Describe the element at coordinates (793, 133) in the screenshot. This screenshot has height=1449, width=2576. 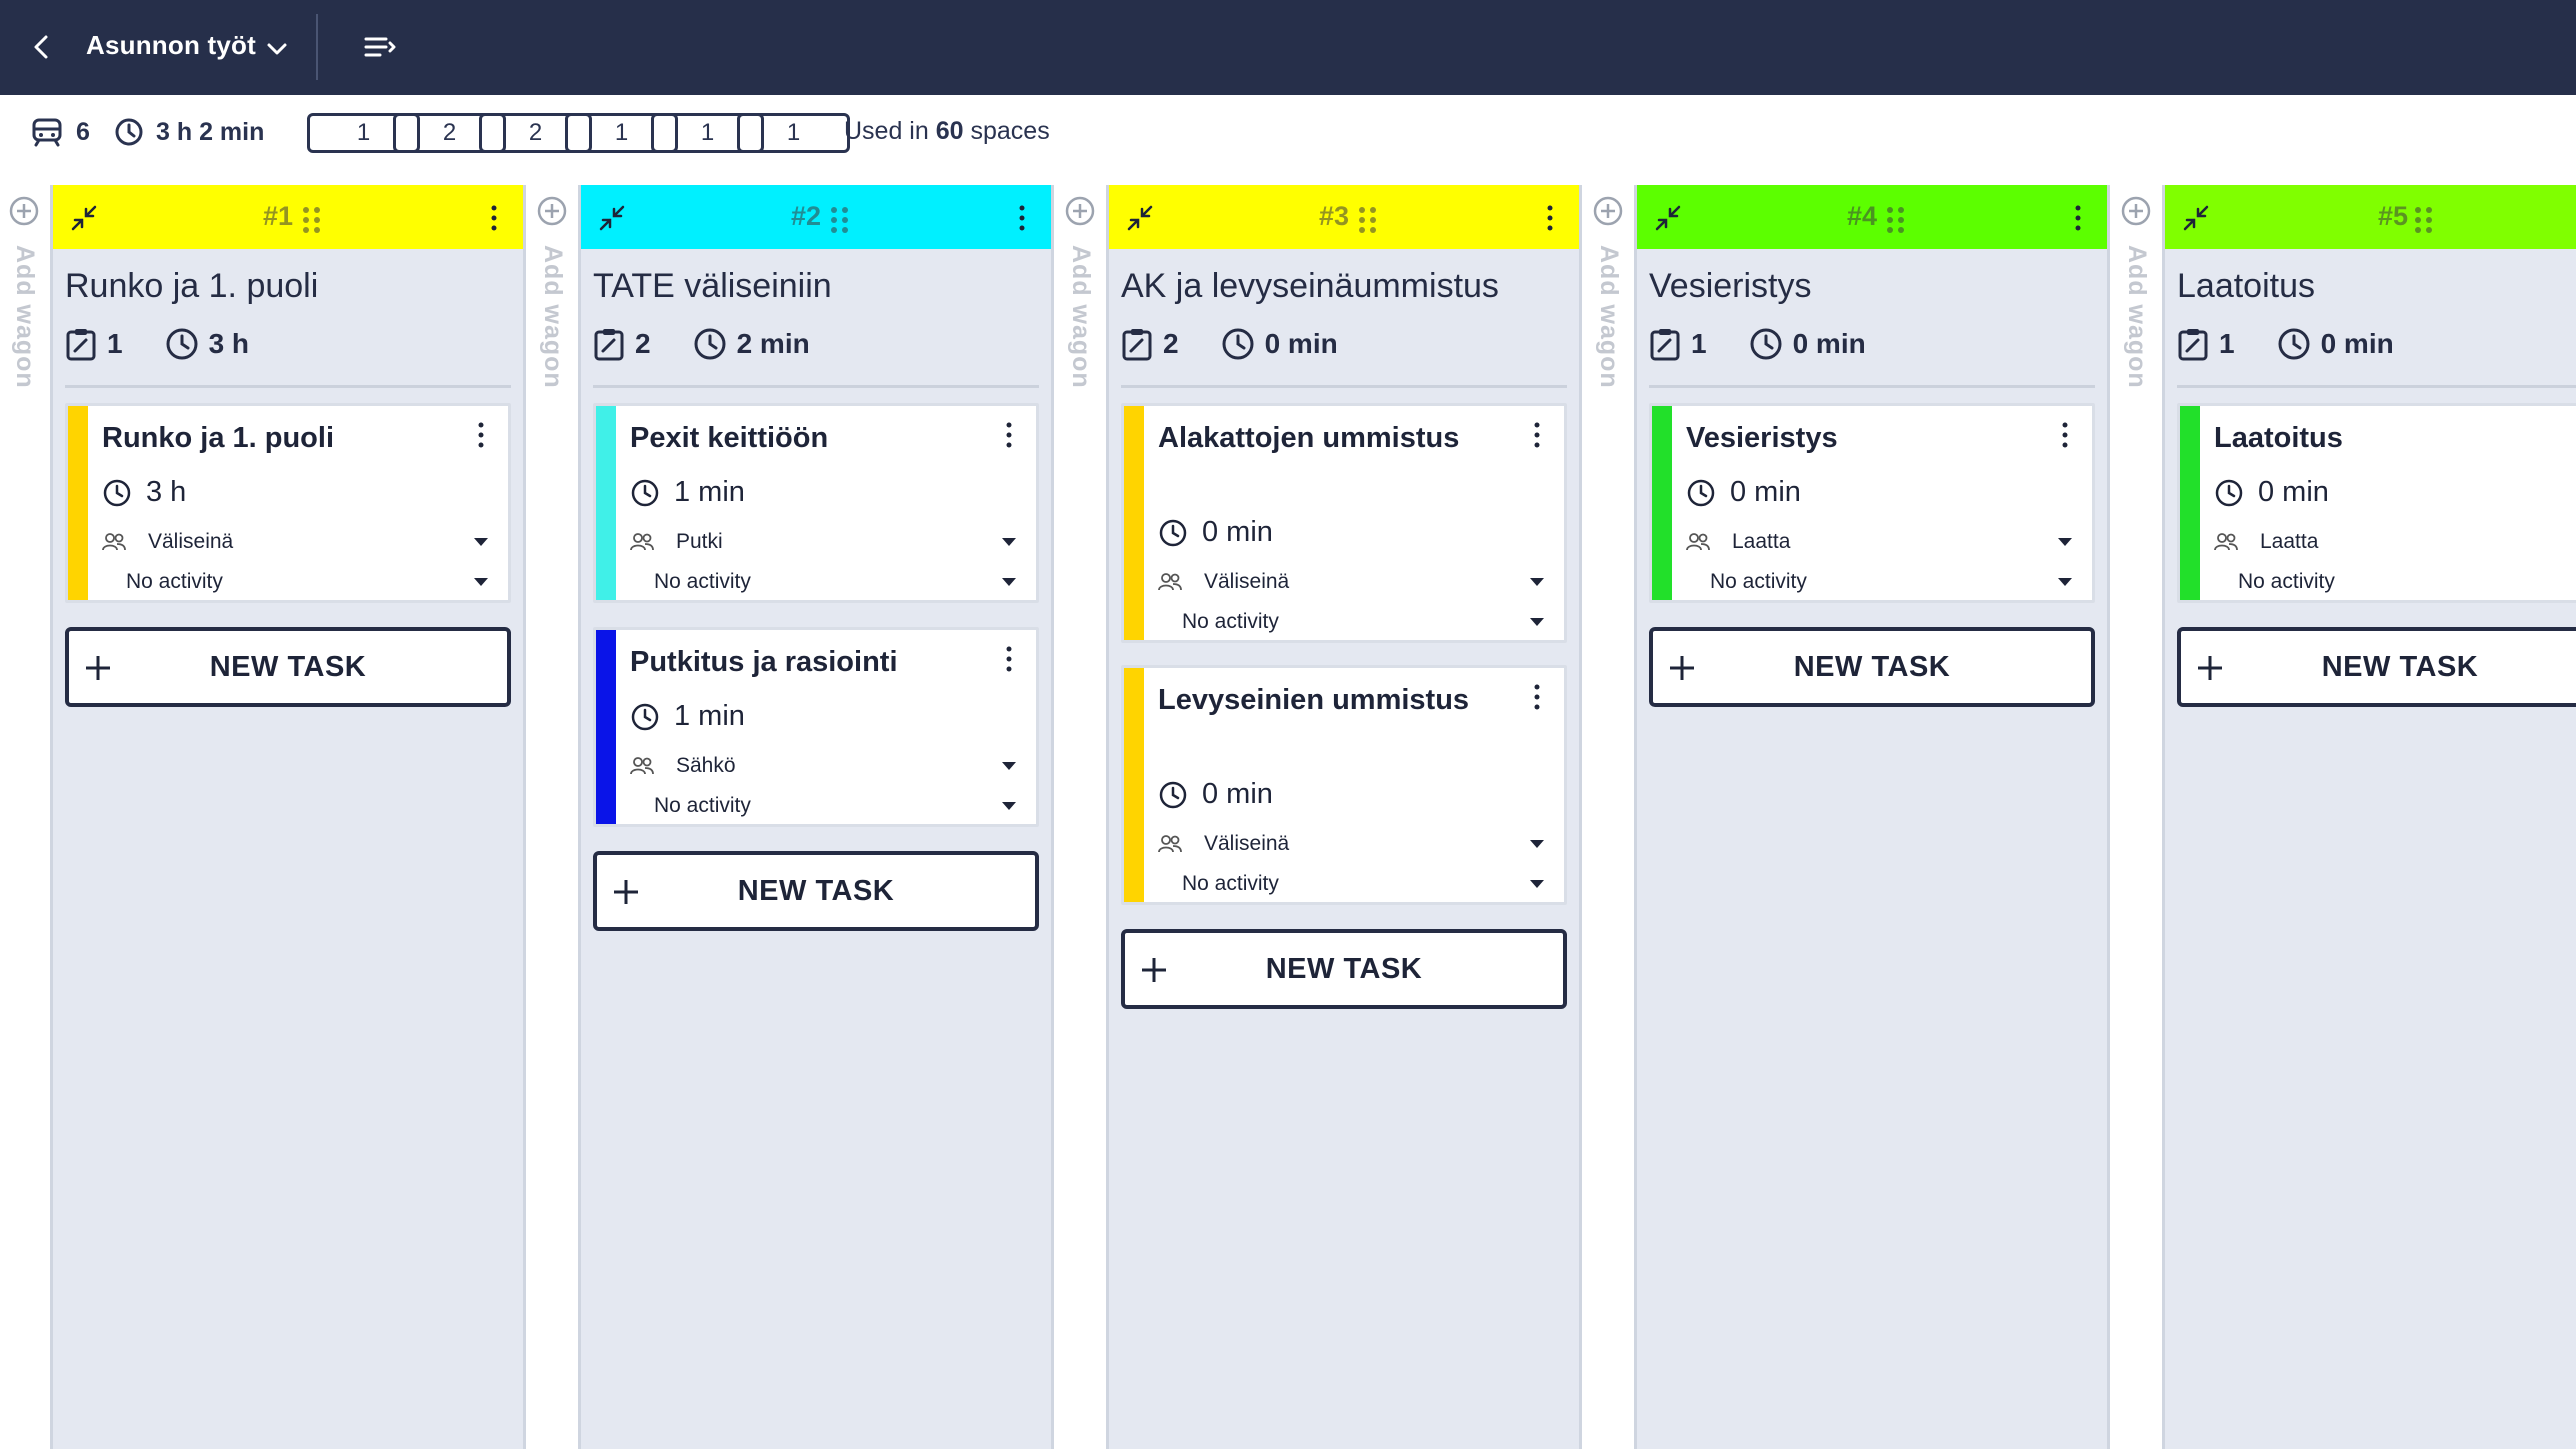
I see `count-box: 1` at that location.